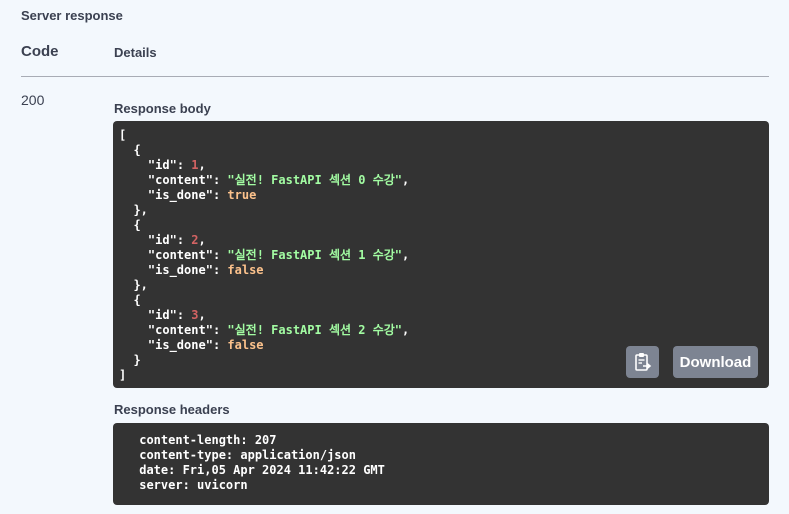 The height and width of the screenshot is (514, 789). Describe the element at coordinates (242, 195) in the screenshot. I see `json-value-is-done: true` at that location.